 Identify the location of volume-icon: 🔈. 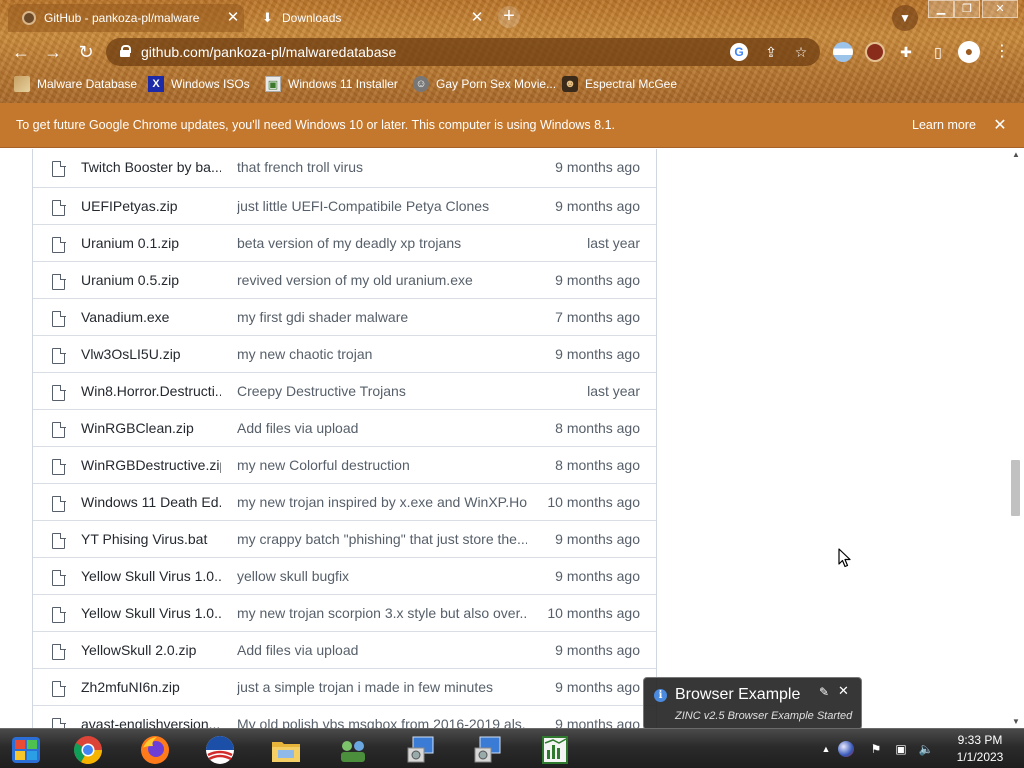
(926, 749).